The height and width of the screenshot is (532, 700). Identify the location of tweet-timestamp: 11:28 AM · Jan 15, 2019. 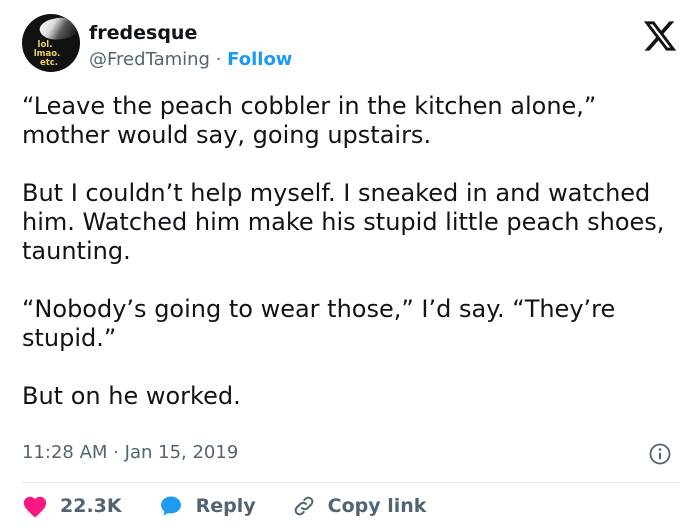
(130, 452).